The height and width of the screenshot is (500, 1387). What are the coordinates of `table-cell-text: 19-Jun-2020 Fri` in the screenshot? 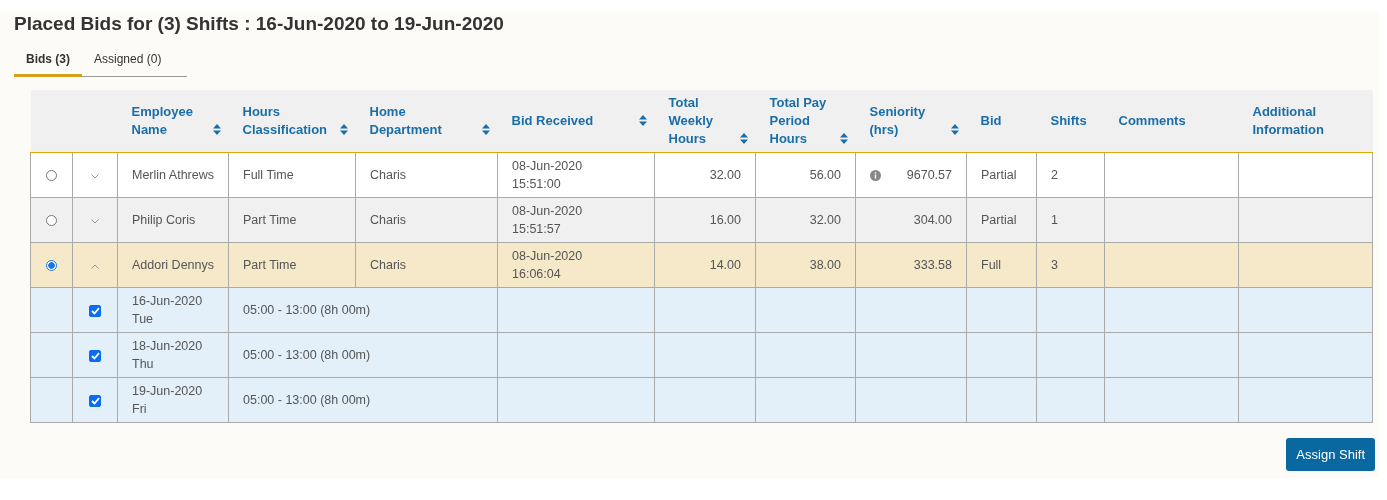 It's located at (168, 400).